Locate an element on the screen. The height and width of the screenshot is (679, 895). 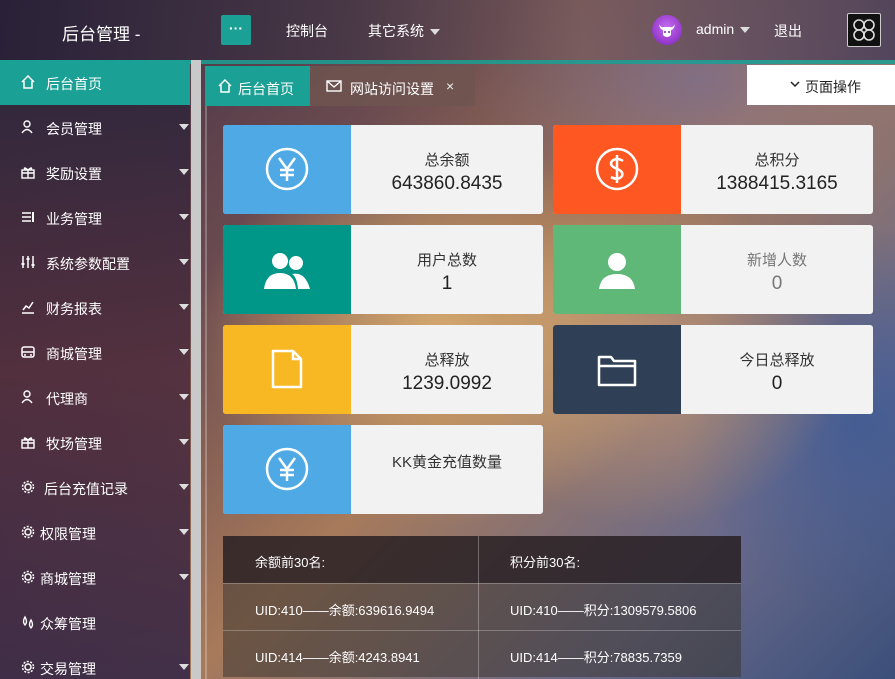
theme-switch-button is located at coordinates (864, 30).